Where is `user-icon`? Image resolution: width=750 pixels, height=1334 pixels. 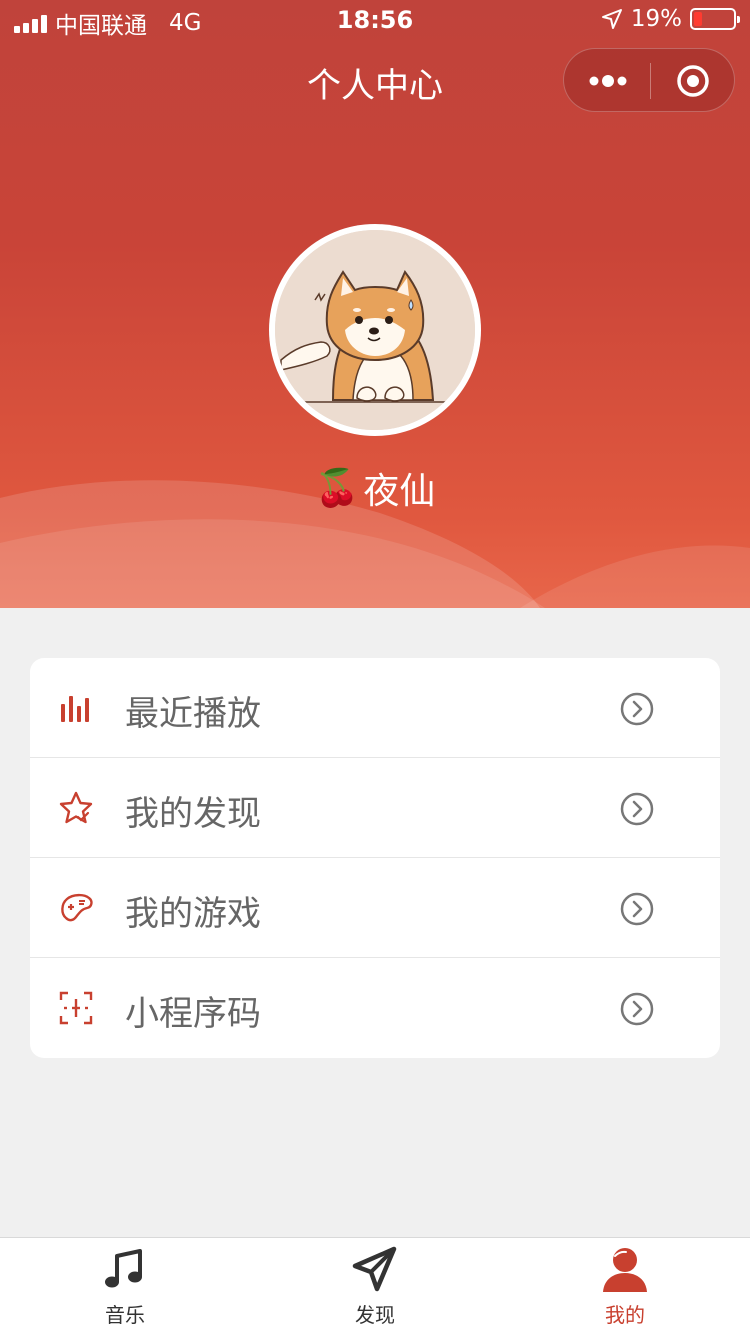 user-icon is located at coordinates (625, 1270).